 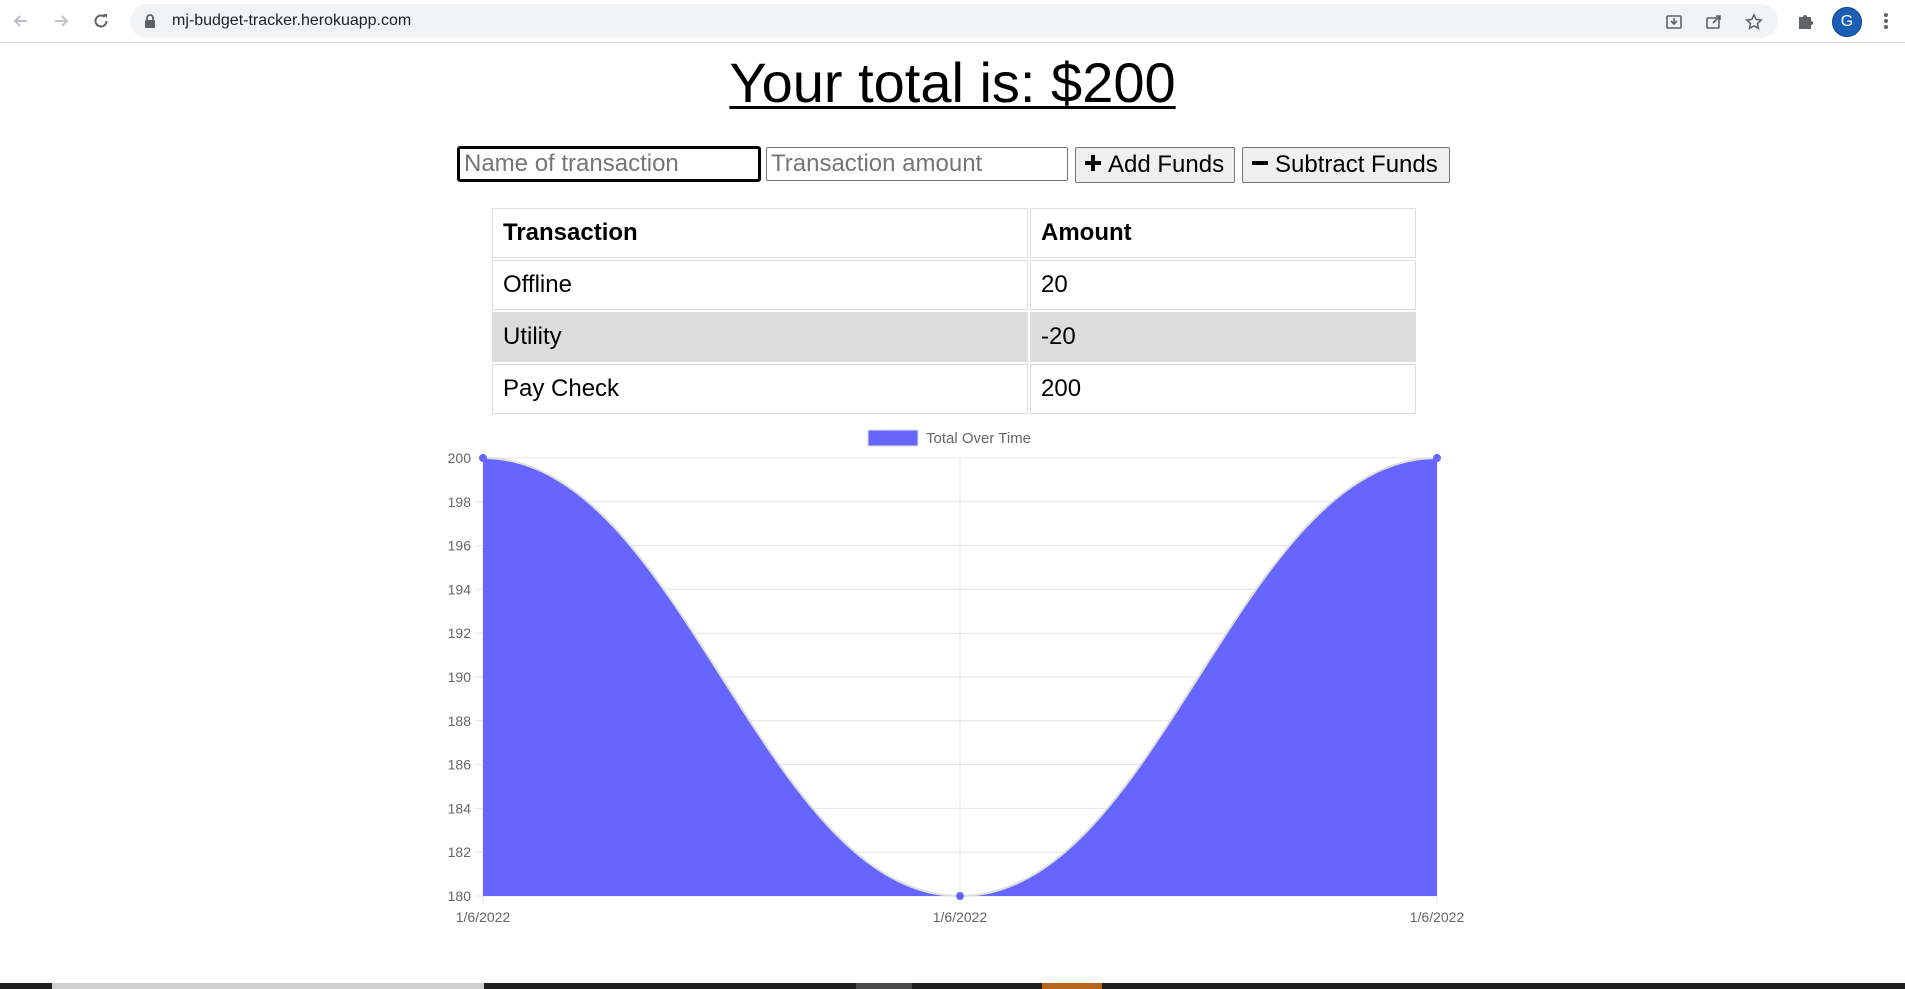 I want to click on install-icon, so click(x=1674, y=22).